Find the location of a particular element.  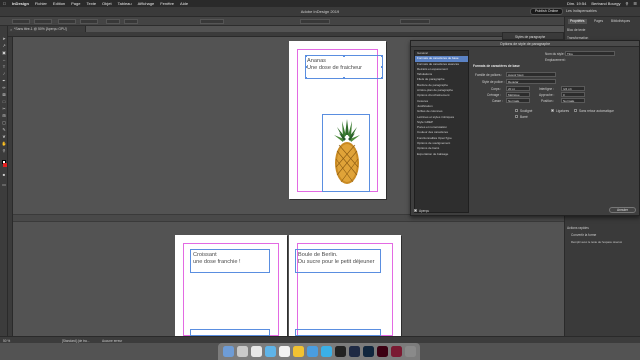

line-tool-icon: / is located at coordinates (4, 73).